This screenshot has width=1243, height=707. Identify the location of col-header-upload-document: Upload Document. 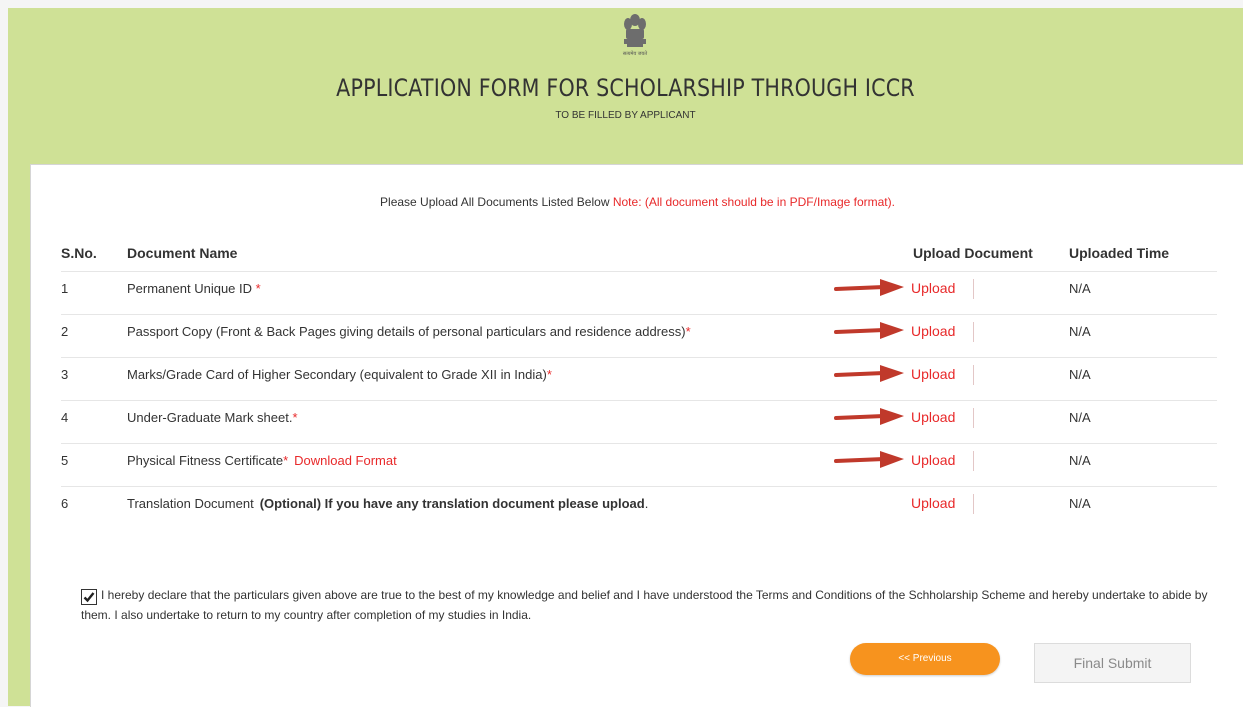
(973, 253).